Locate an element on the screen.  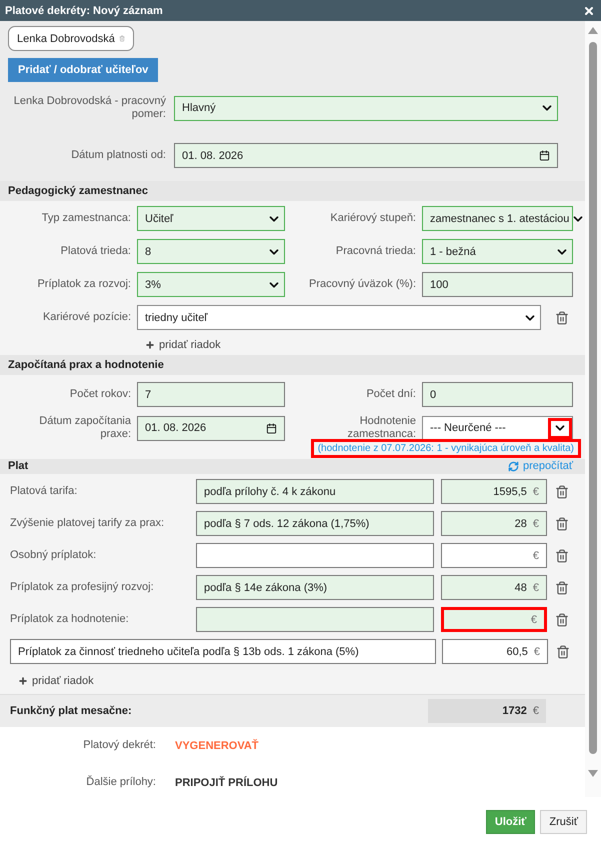
evaluation-hint: (hodnotenie z 07.07.2026: 1 - vynikajúca úroveň a kvalita) is located at coordinates (445, 448).